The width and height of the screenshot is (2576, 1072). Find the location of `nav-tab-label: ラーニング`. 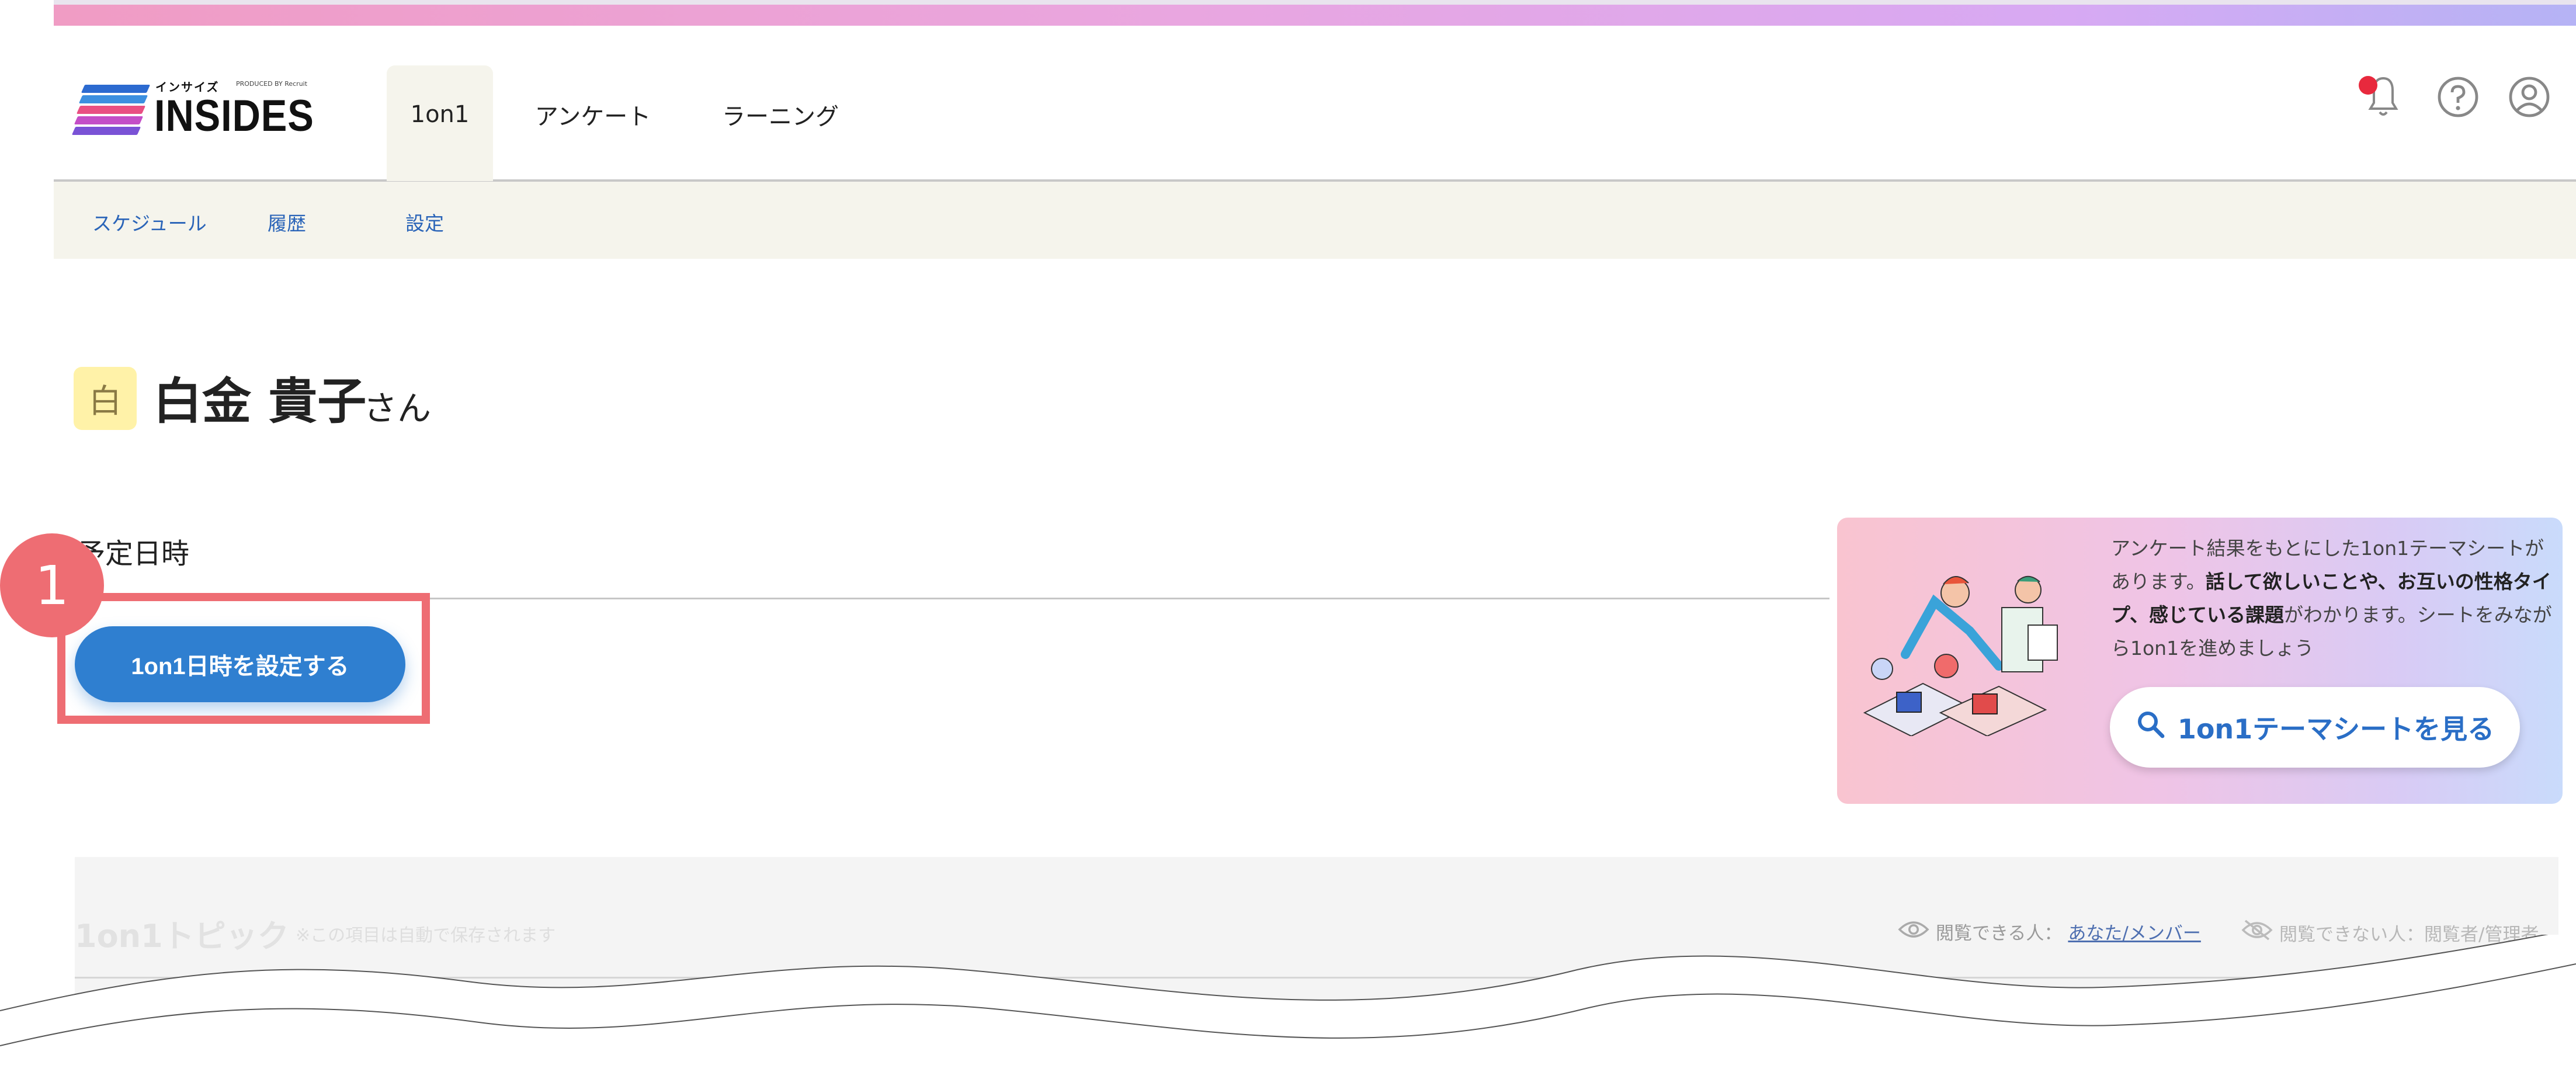

nav-tab-label: ラーニング is located at coordinates (780, 116).